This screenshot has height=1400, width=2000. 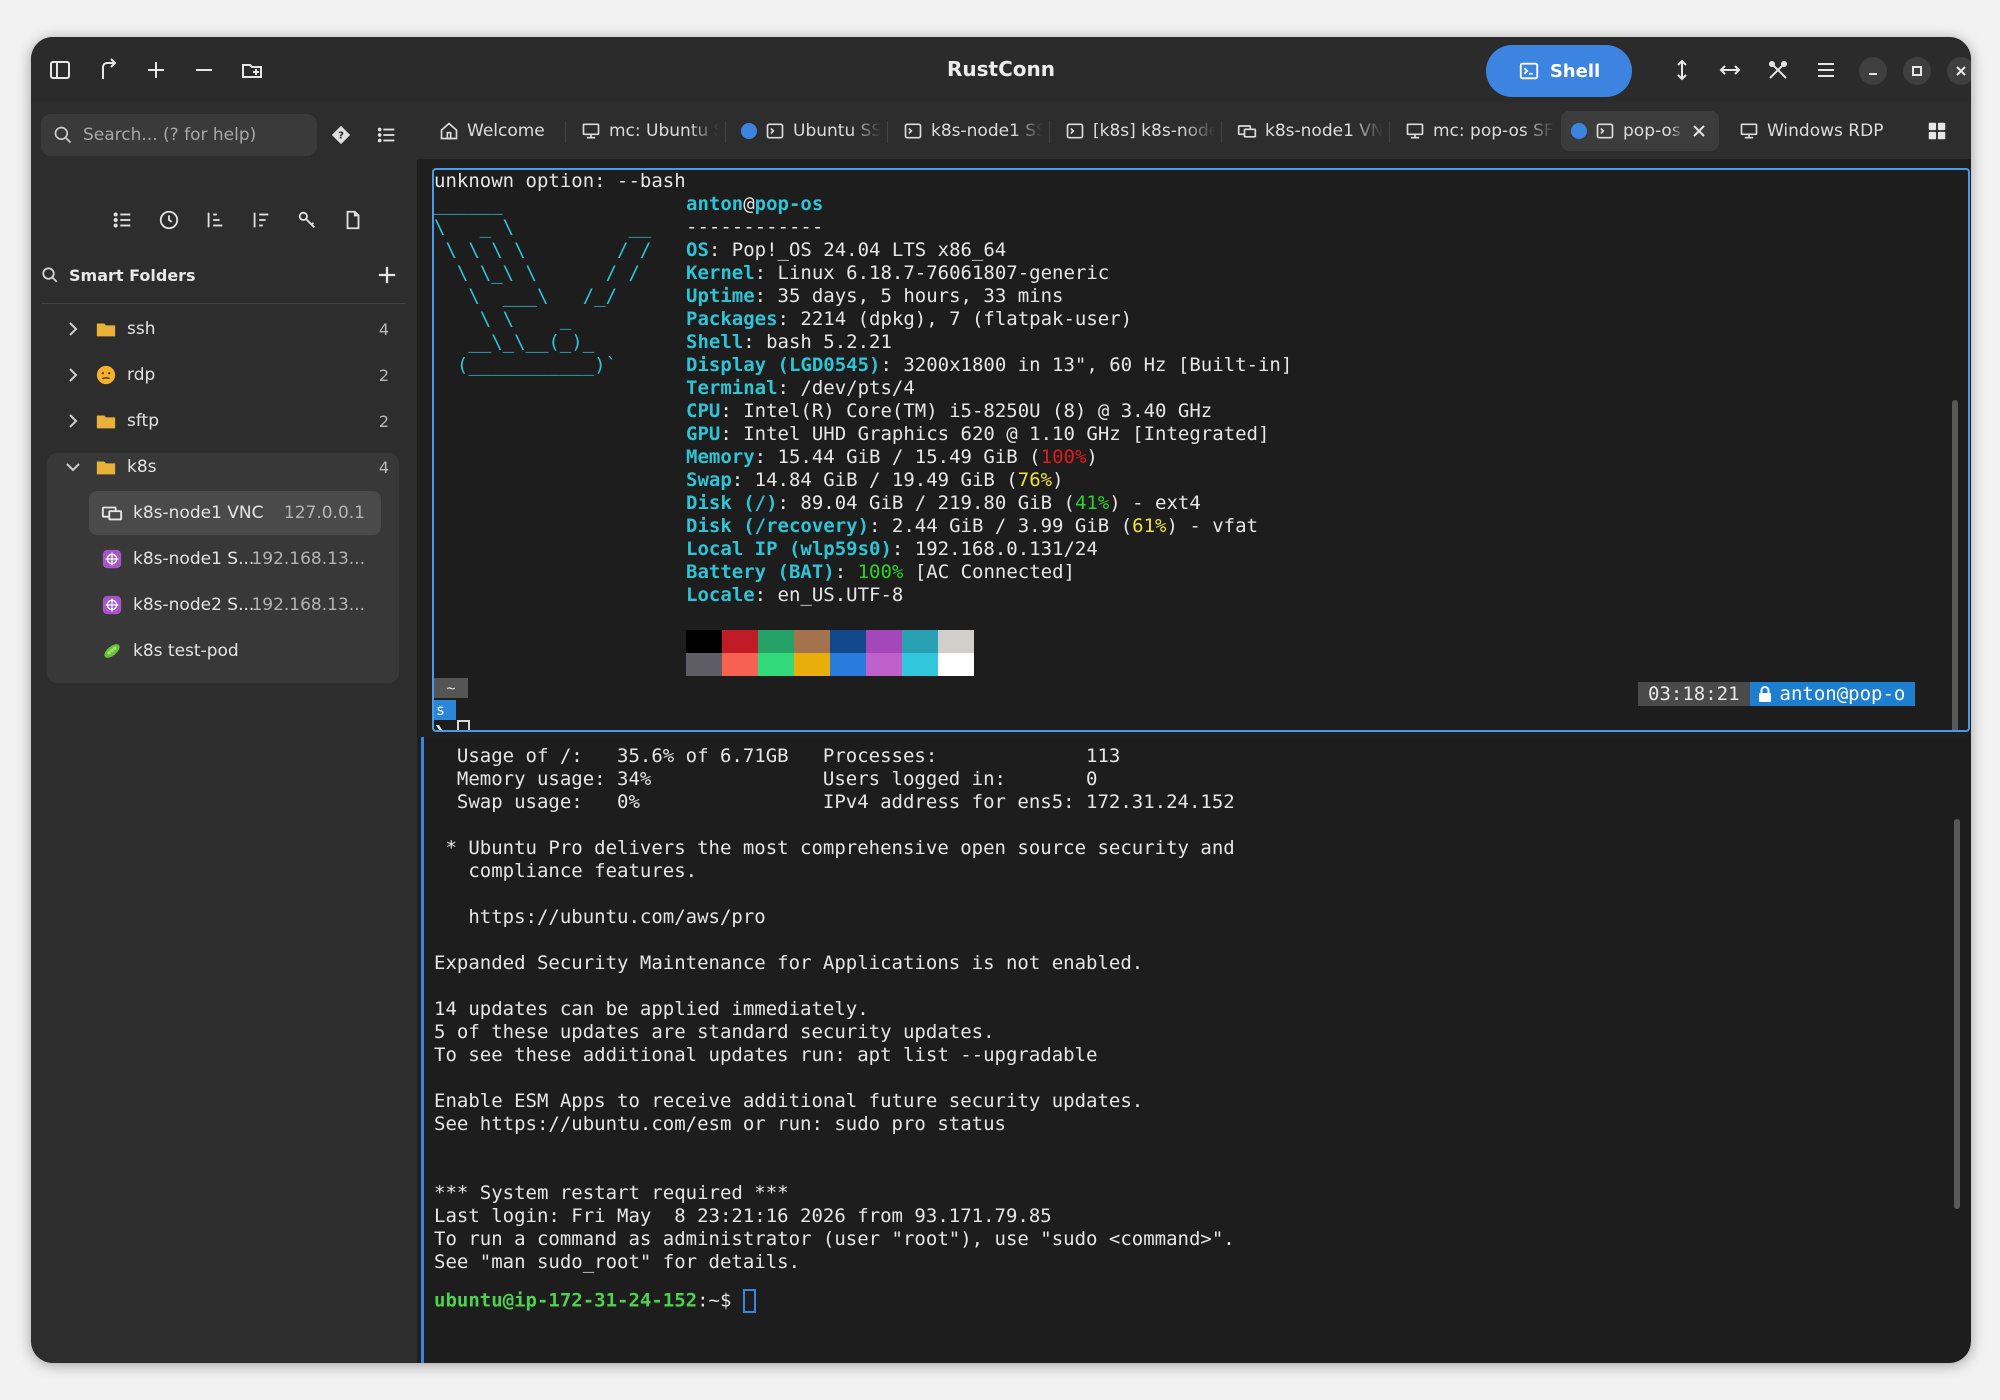 I want to click on document-icon, so click(x=353, y=220).